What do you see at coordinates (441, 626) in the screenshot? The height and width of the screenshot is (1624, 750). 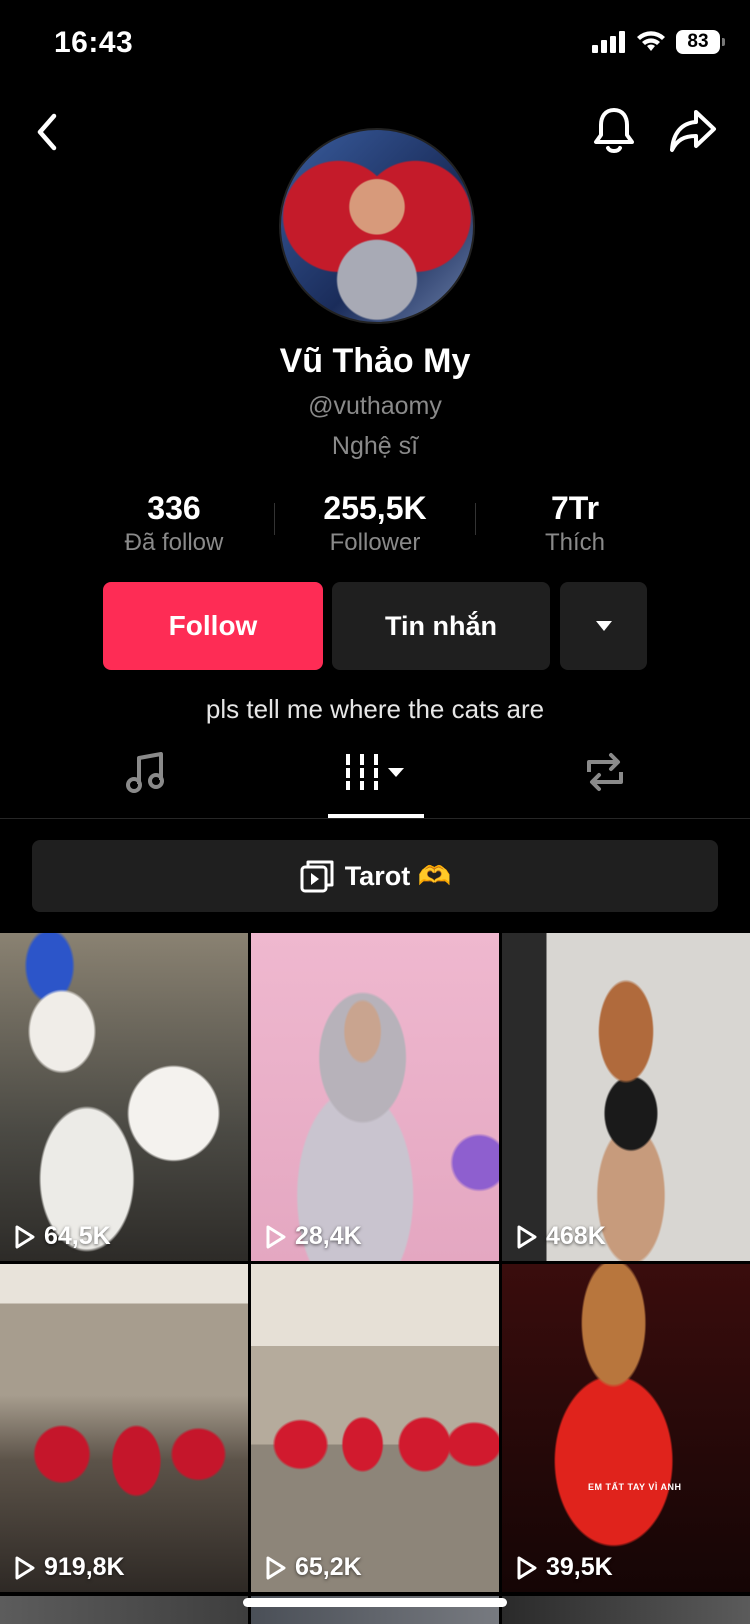 I see `message-button: Tin nhắn` at bounding box center [441, 626].